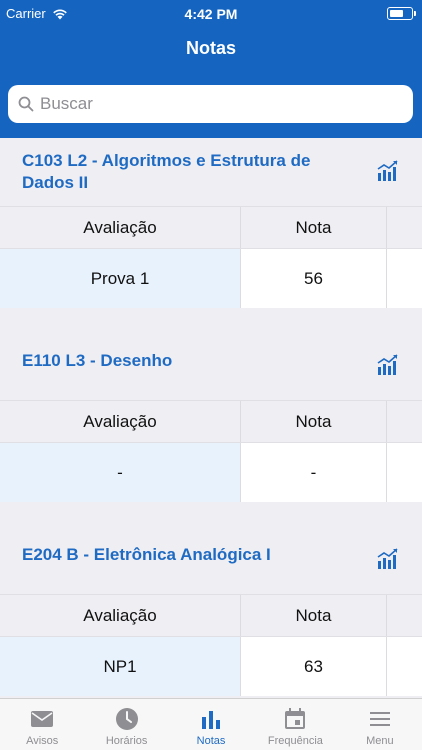 The height and width of the screenshot is (750, 422). Describe the element at coordinates (380, 741) in the screenshot. I see `tab-label: Menu` at that location.